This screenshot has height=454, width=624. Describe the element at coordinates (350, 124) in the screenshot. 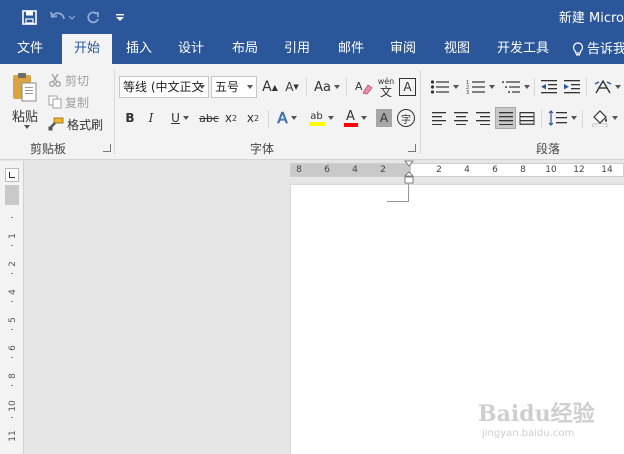

I see `font-color-bar` at that location.